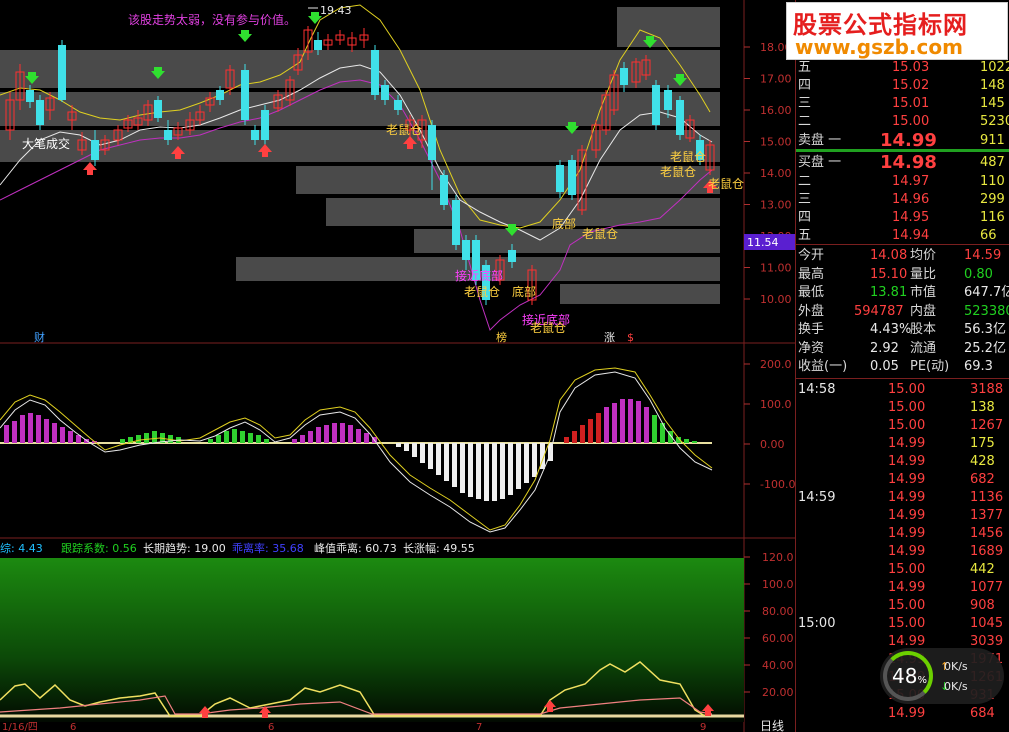 The image size is (1009, 732). Describe the element at coordinates (978, 366) in the screenshot. I see `stat-value: 69.3` at that location.